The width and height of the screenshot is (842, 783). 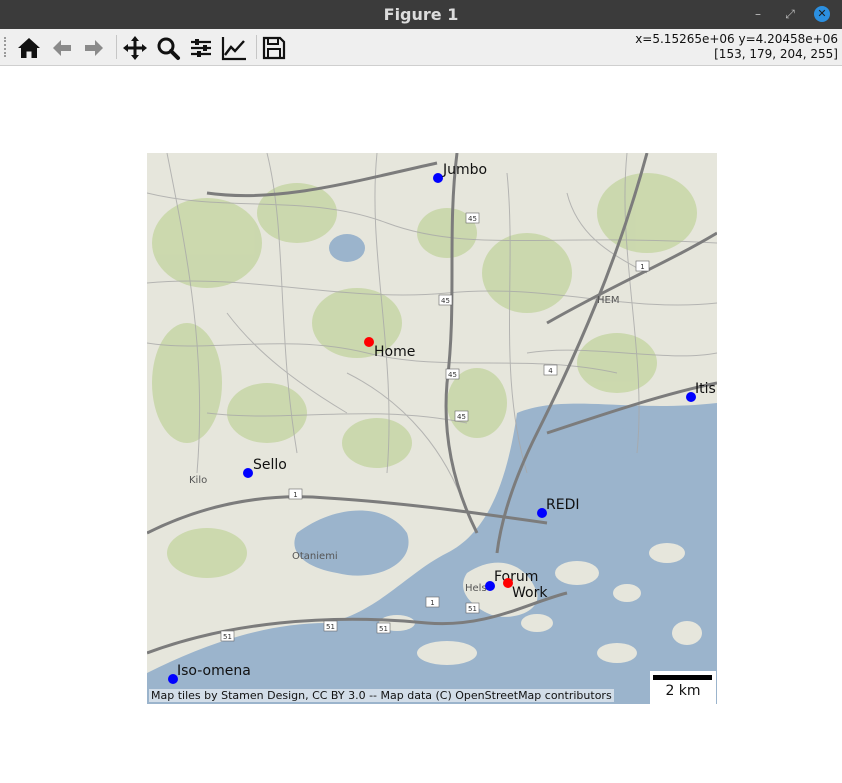 I want to click on home-button, so click(x=29, y=48).